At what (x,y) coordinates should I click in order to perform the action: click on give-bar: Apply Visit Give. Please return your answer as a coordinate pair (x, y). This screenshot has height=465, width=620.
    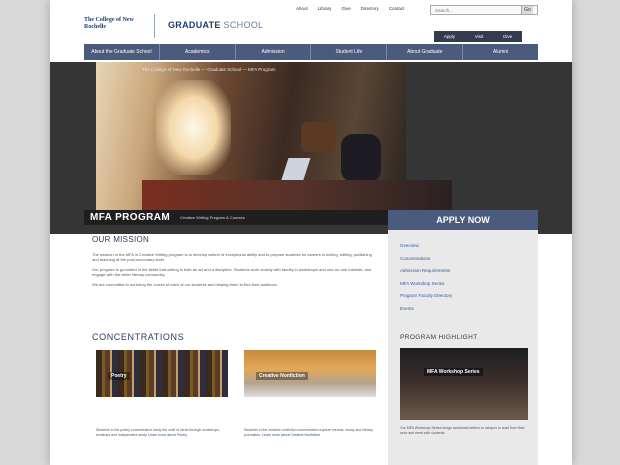
    Looking at the image, I should click on (478, 36).